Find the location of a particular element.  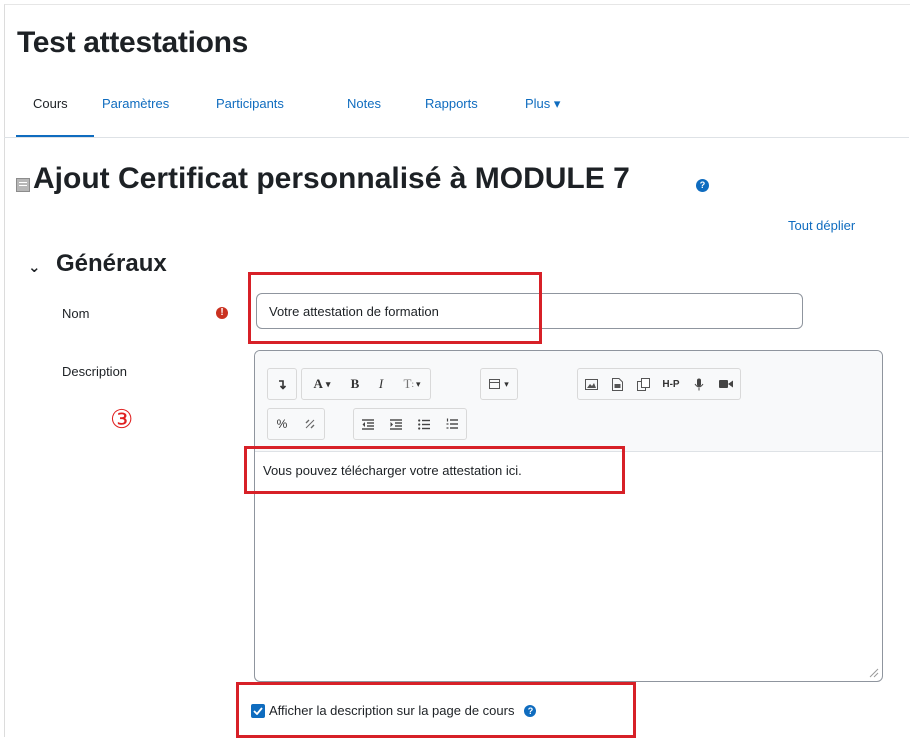

link-icon: % is located at coordinates (282, 424).